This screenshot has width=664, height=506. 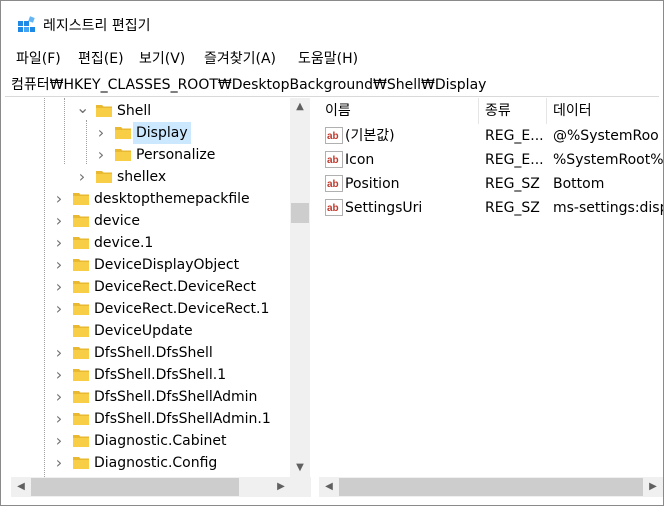 I want to click on column-header-name: 이름, so click(x=399, y=111).